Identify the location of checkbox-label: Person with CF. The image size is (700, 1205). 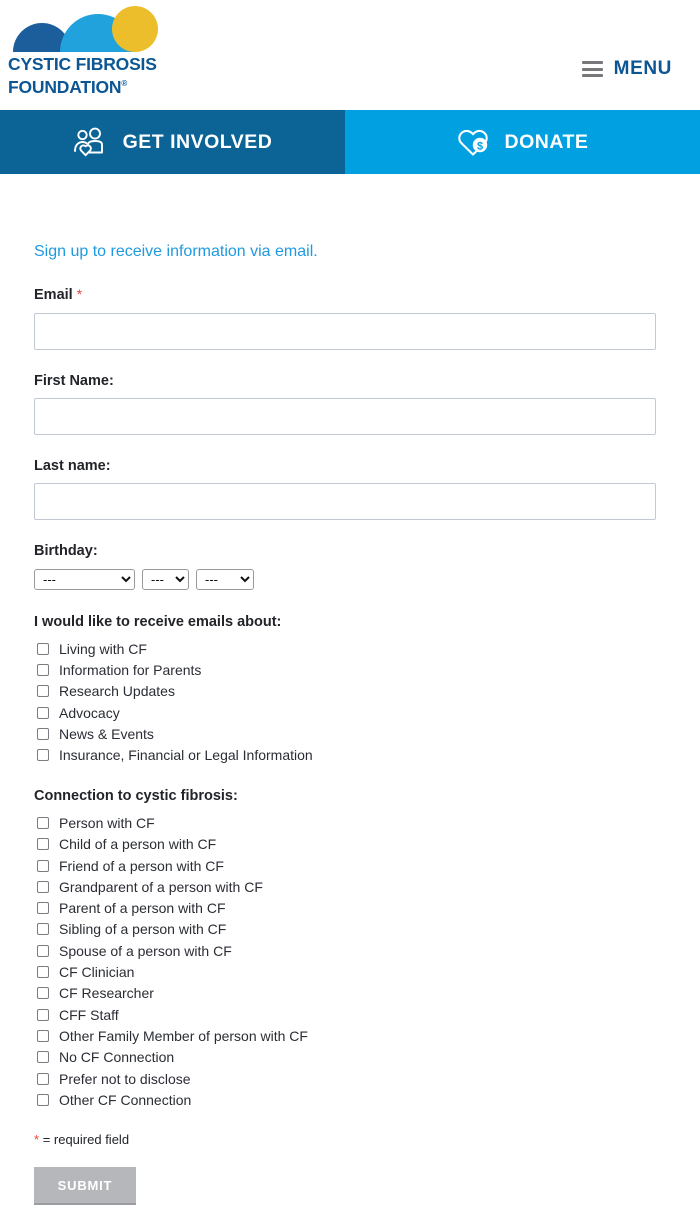
(107, 822).